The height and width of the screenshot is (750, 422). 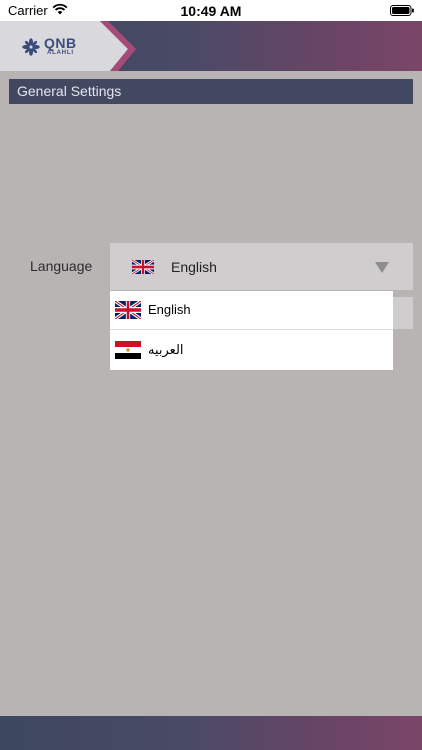 I want to click on language-dropdown: English العربيه, so click(x=251, y=330).